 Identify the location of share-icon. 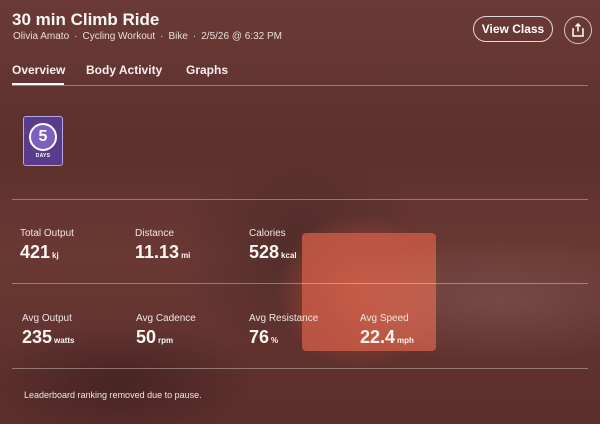
(578, 30).